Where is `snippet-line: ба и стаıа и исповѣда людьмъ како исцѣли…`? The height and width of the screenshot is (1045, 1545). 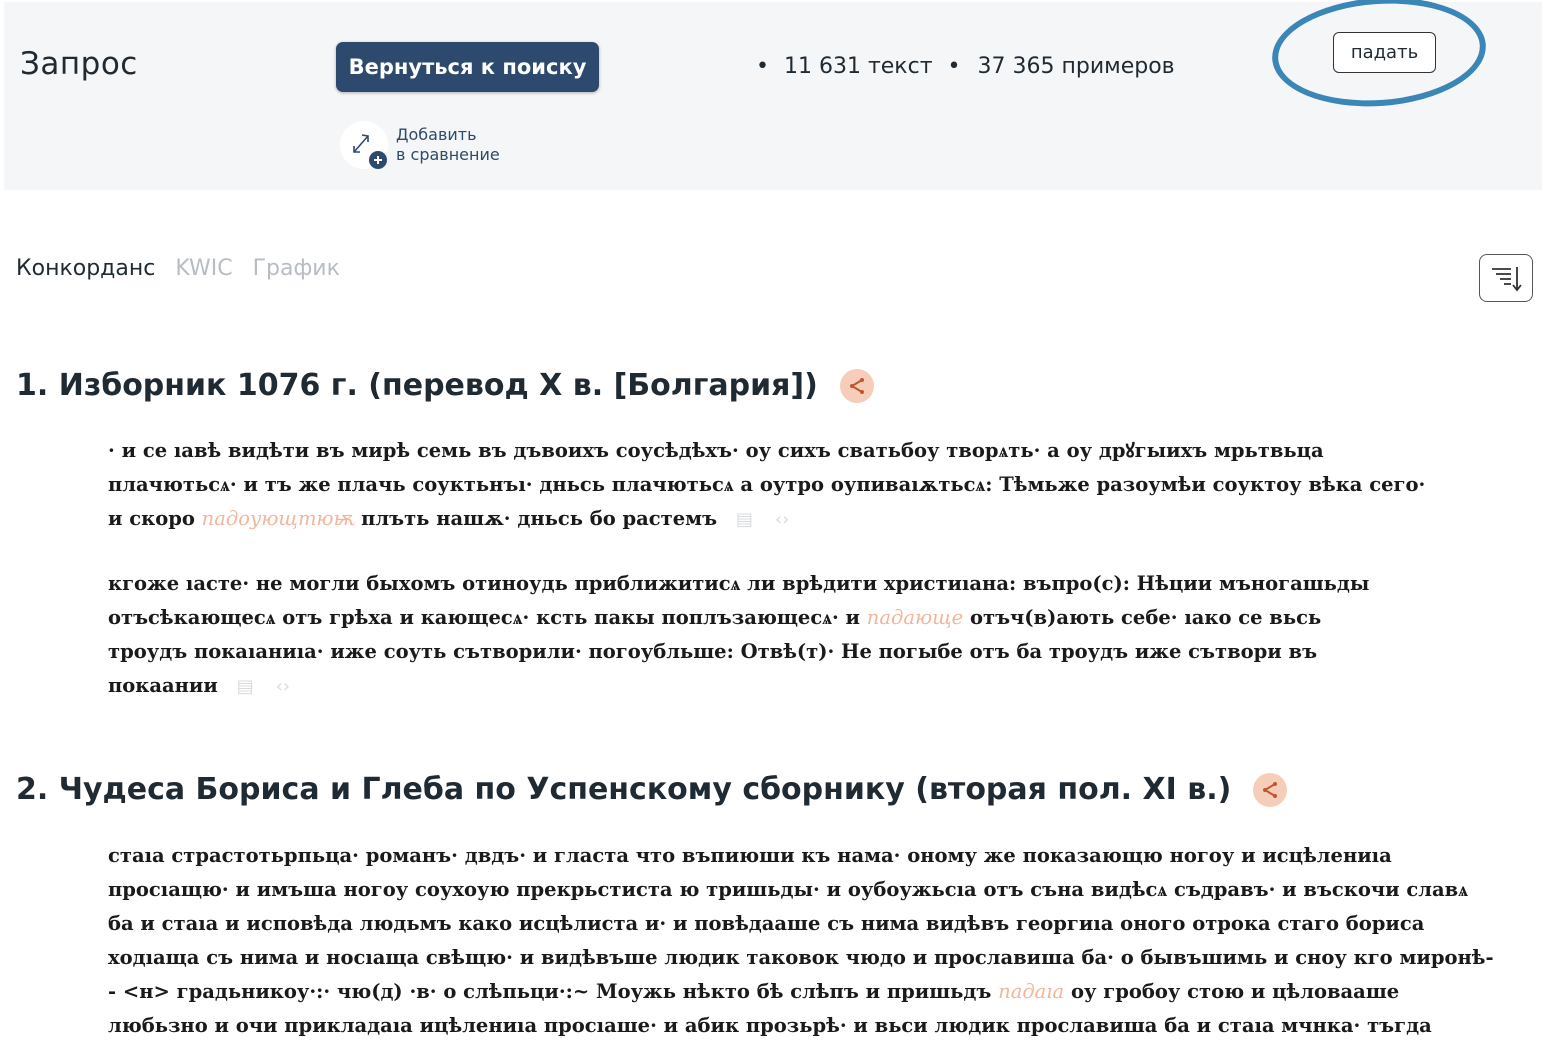 snippet-line: ба и стаıа и исповѣда людьмъ како исцѣли… is located at coordinates (766, 923).